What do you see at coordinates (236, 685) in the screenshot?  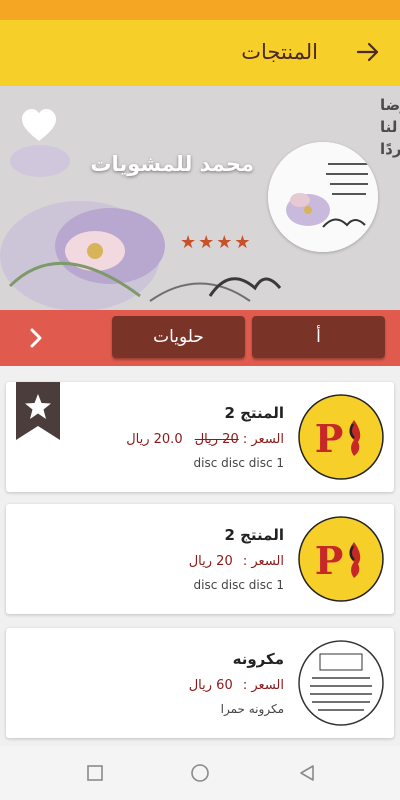 I see `price-row: السعر : 60 ريال` at bounding box center [236, 685].